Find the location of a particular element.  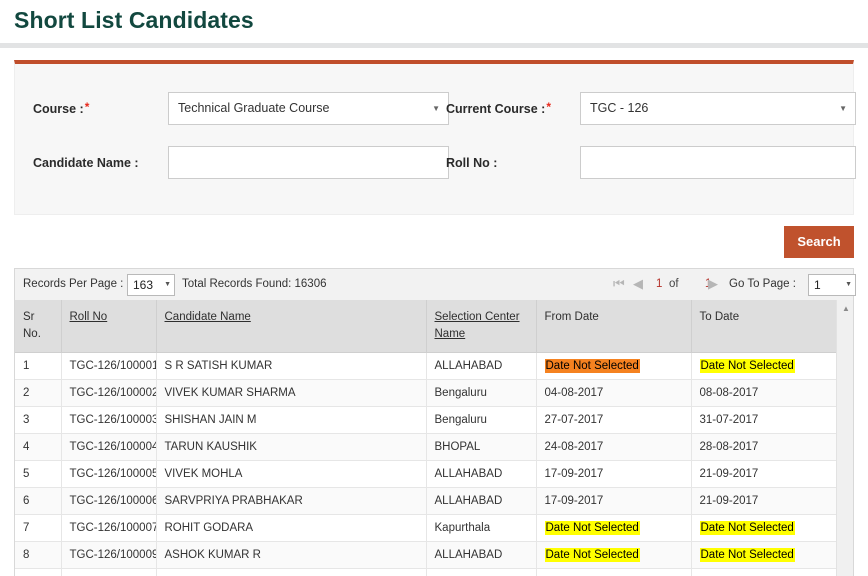

cell-roll-no: TGC-126/100006 is located at coordinates (109, 501).